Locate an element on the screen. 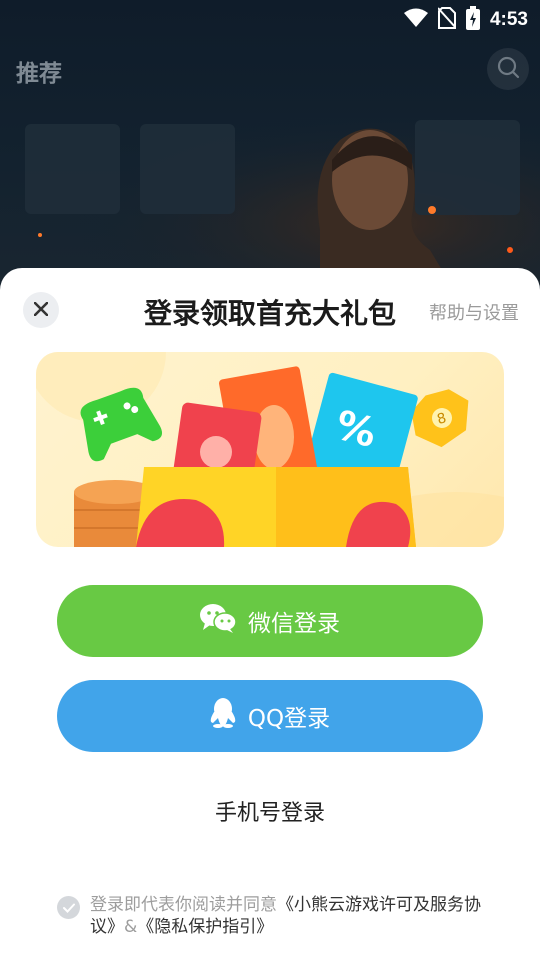 The height and width of the screenshot is (960, 540). check-icon is located at coordinates (68, 907).